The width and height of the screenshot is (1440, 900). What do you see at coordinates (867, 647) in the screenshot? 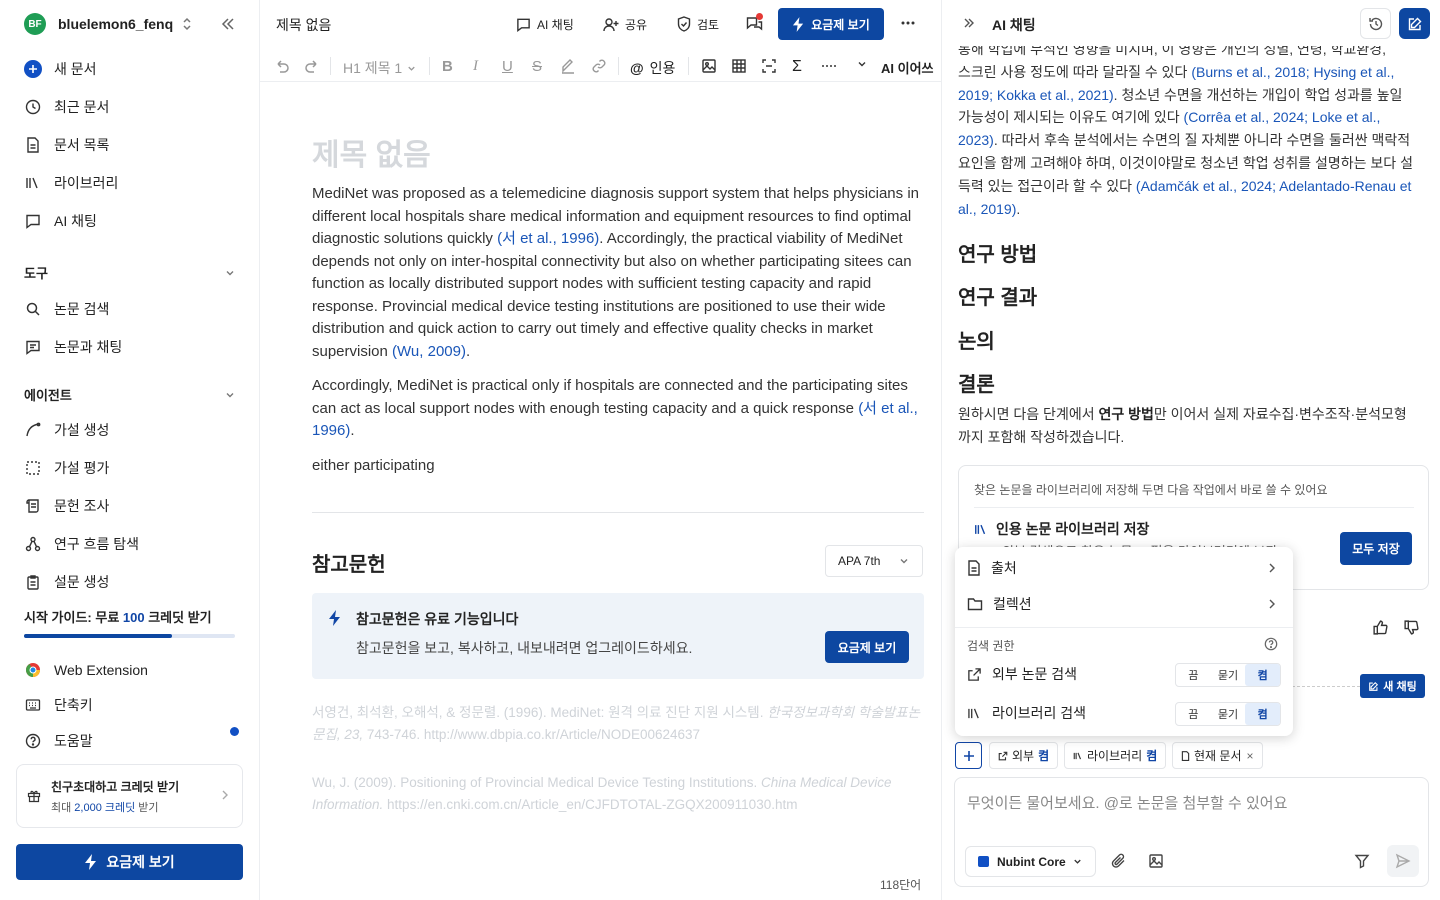
I see `notice-plan-button: 요금제 보기` at bounding box center [867, 647].